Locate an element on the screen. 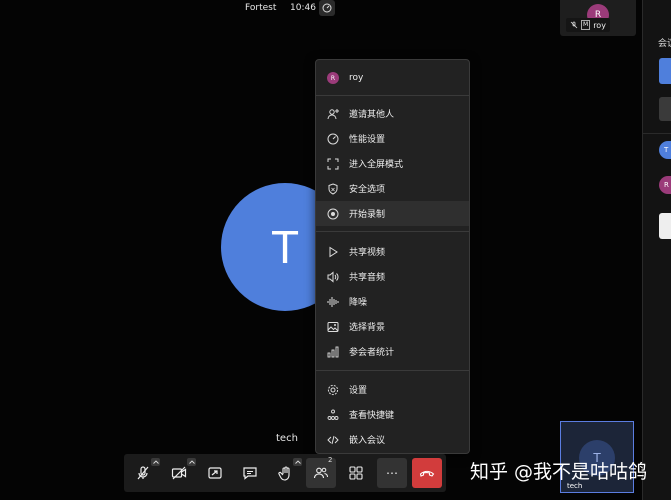 This screenshot has height=500, width=671. menu-item-invite: 邀请其他人 is located at coordinates (392, 113).